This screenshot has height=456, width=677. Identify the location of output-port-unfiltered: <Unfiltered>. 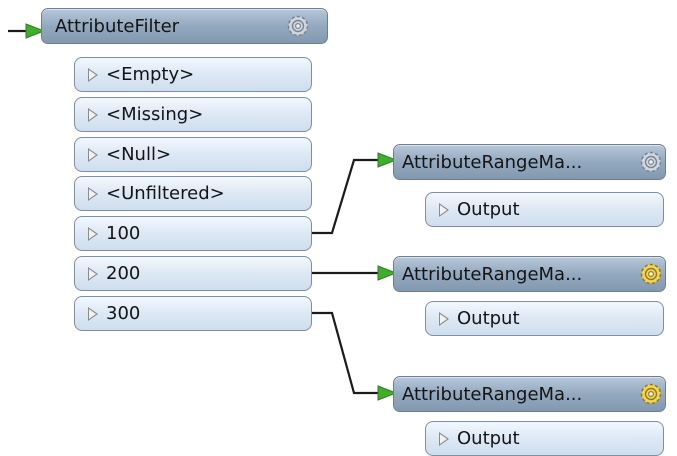
(193, 193).